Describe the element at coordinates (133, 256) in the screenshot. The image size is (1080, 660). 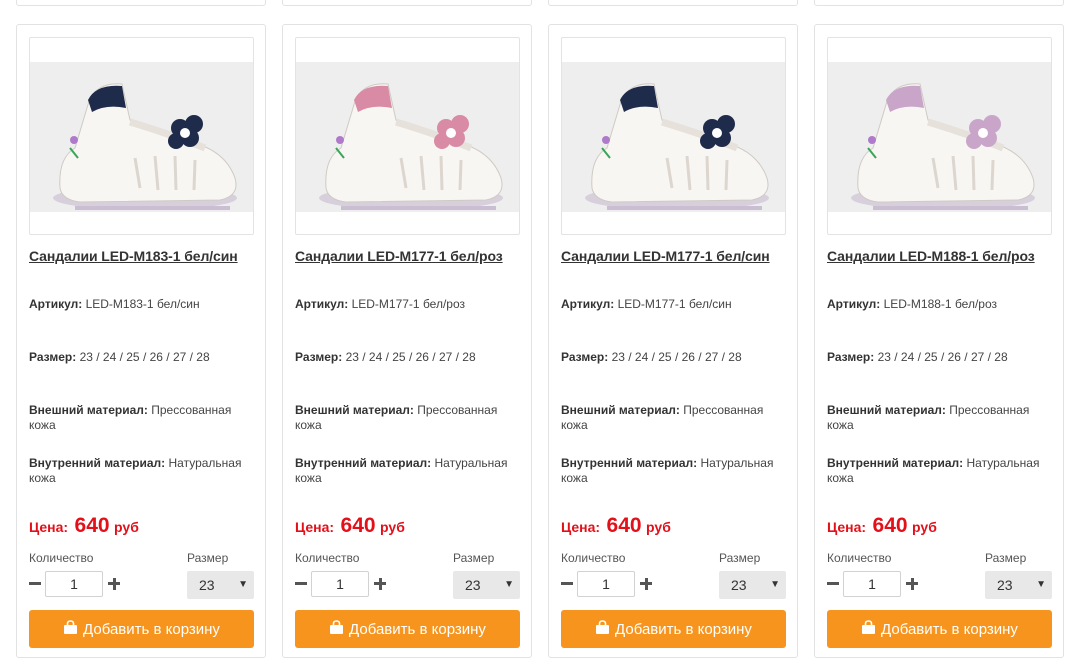
I see `product-title: Сандалии LED-M183-1 бел/син` at that location.